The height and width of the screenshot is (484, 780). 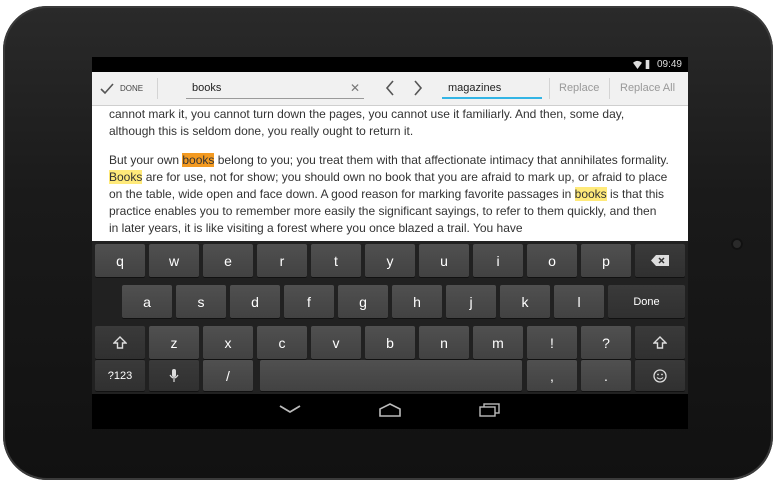 I want to click on key-slash: /, so click(x=228, y=375).